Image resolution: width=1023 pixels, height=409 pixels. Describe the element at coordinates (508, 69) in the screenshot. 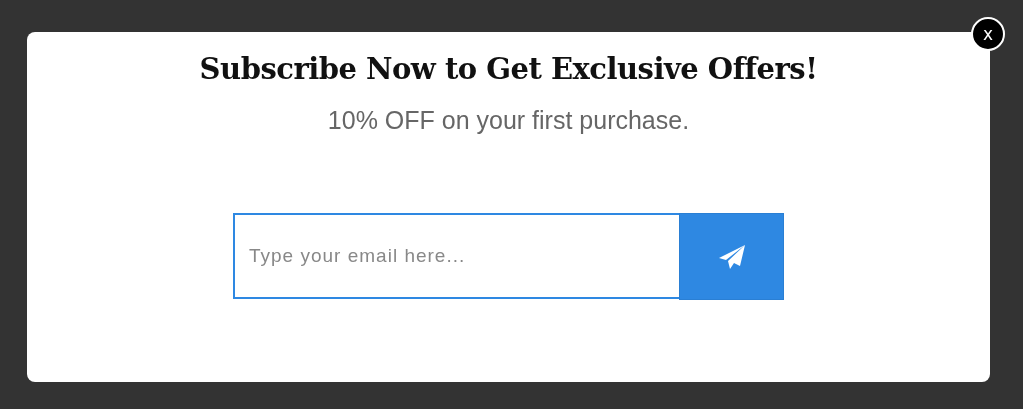

I see `modal-title: Subscribe Now to Get Exclusive Offers!` at that location.